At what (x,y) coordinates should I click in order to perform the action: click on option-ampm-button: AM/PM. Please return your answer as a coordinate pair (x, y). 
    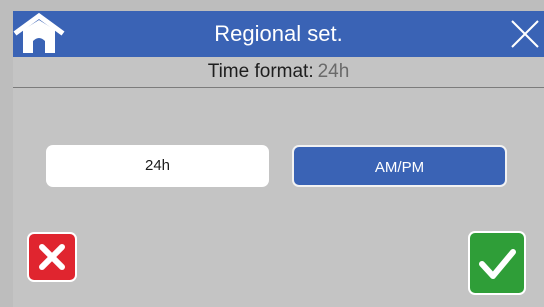
    Looking at the image, I should click on (399, 166).